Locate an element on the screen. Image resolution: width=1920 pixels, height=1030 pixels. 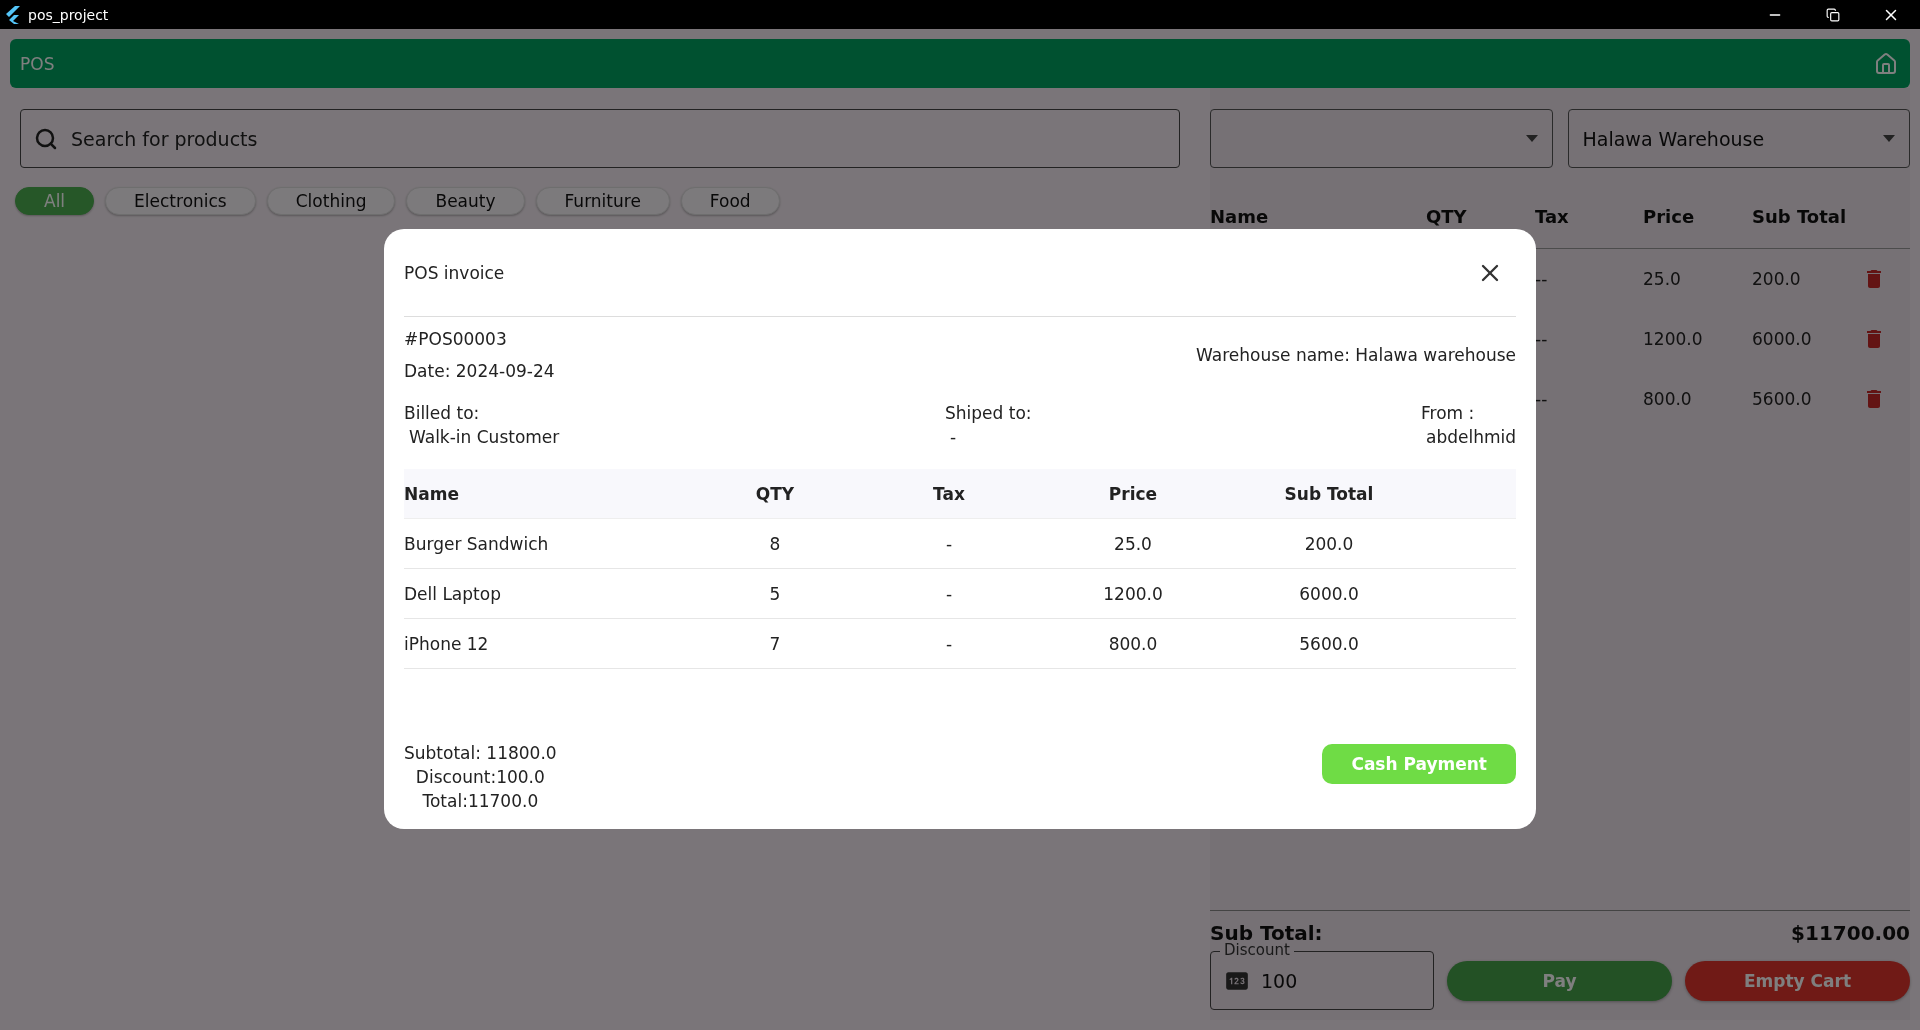
app-title: POS is located at coordinates (38, 63).